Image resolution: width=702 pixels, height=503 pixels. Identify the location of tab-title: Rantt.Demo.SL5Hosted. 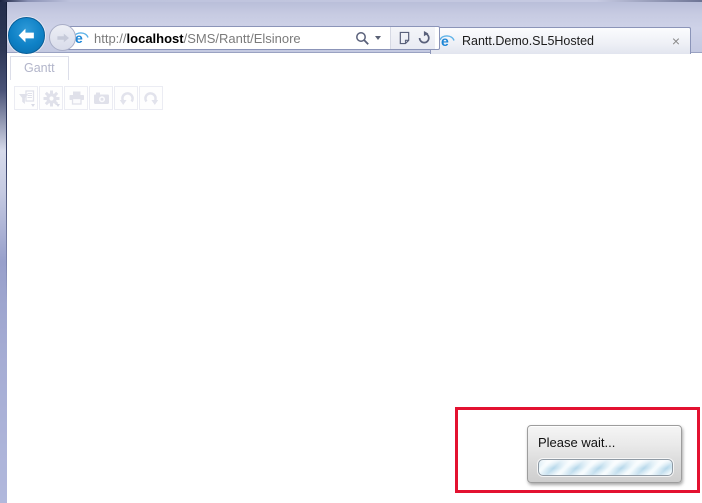
(528, 41).